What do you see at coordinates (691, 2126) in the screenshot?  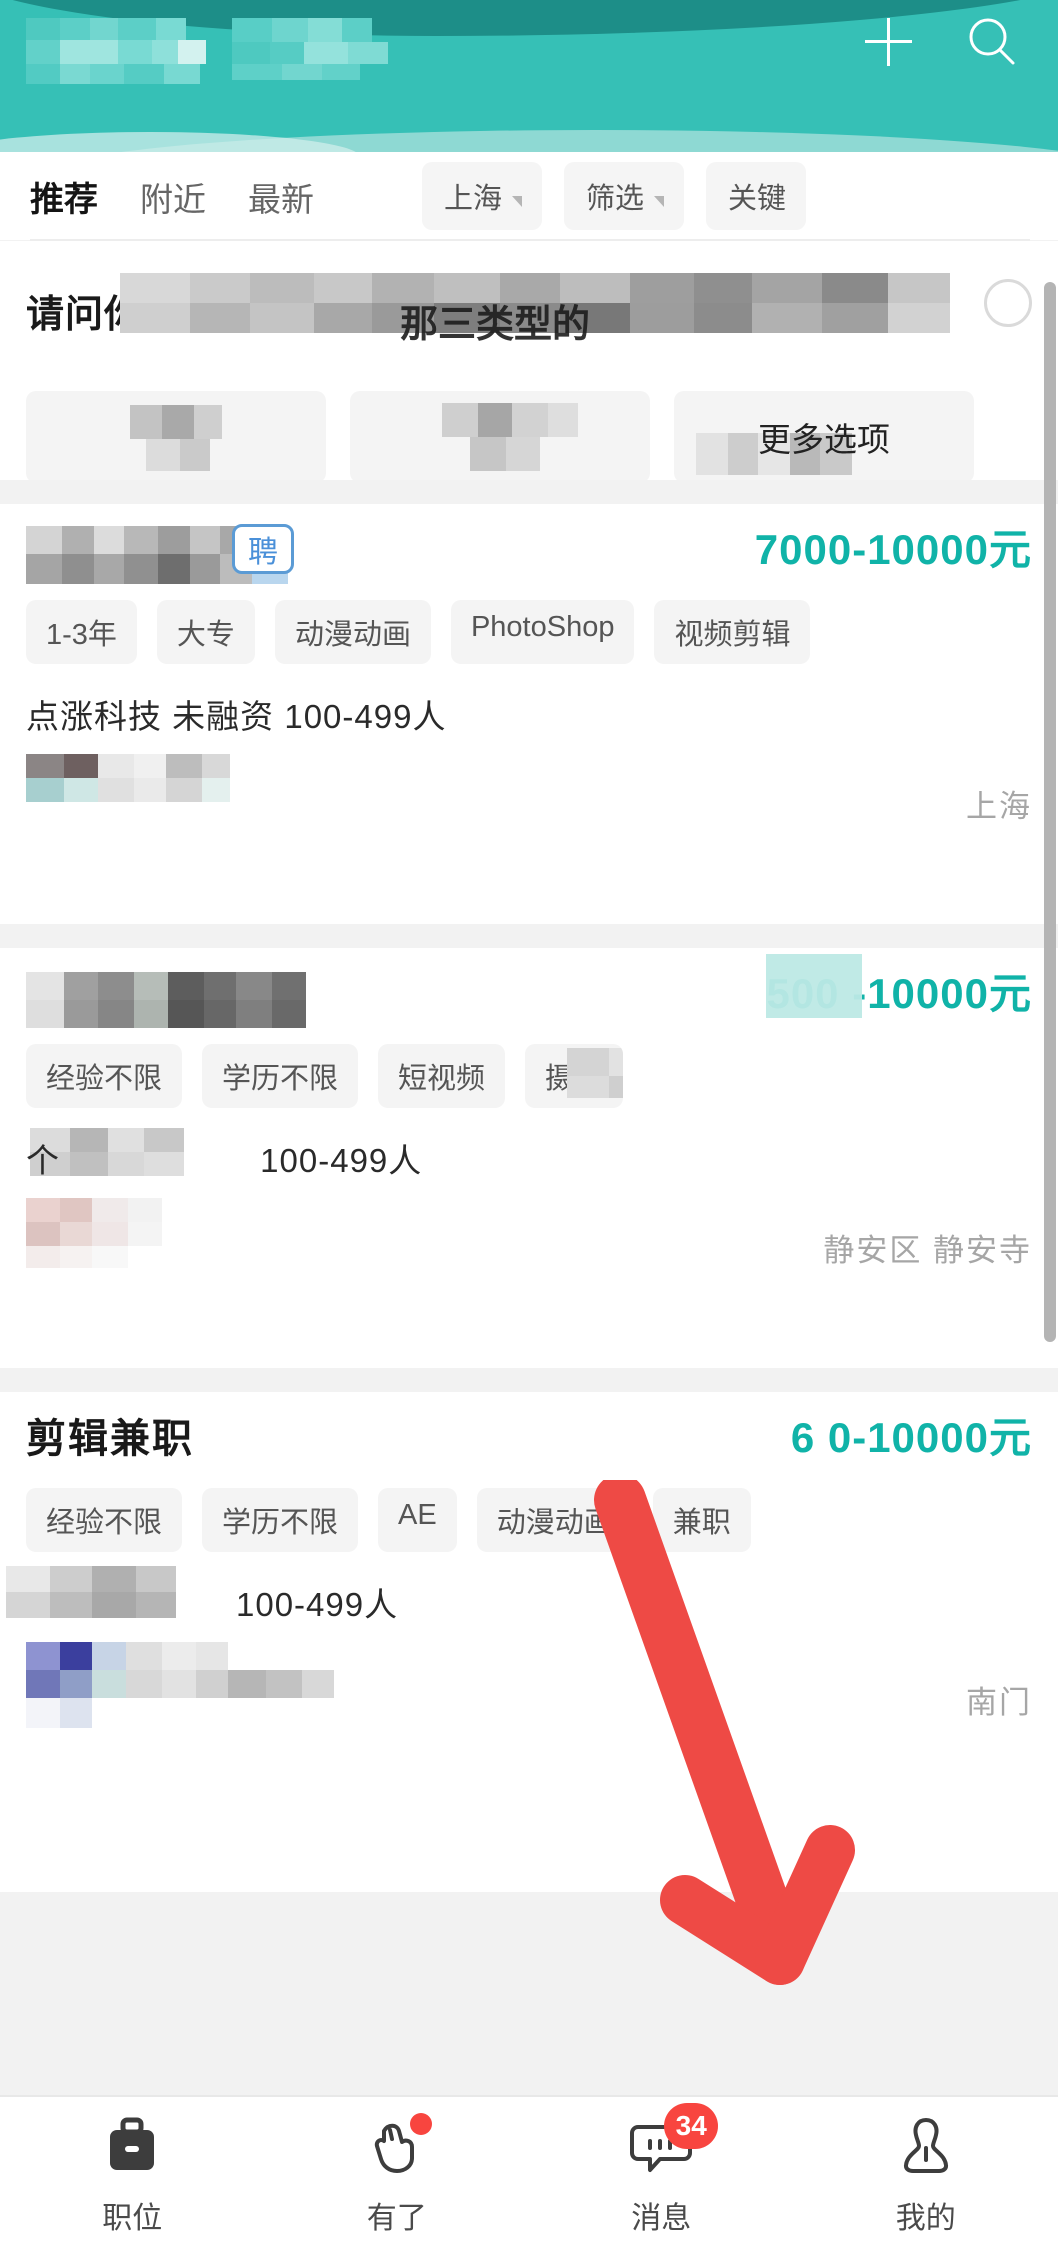 I see `message-count-badge: 34` at bounding box center [691, 2126].